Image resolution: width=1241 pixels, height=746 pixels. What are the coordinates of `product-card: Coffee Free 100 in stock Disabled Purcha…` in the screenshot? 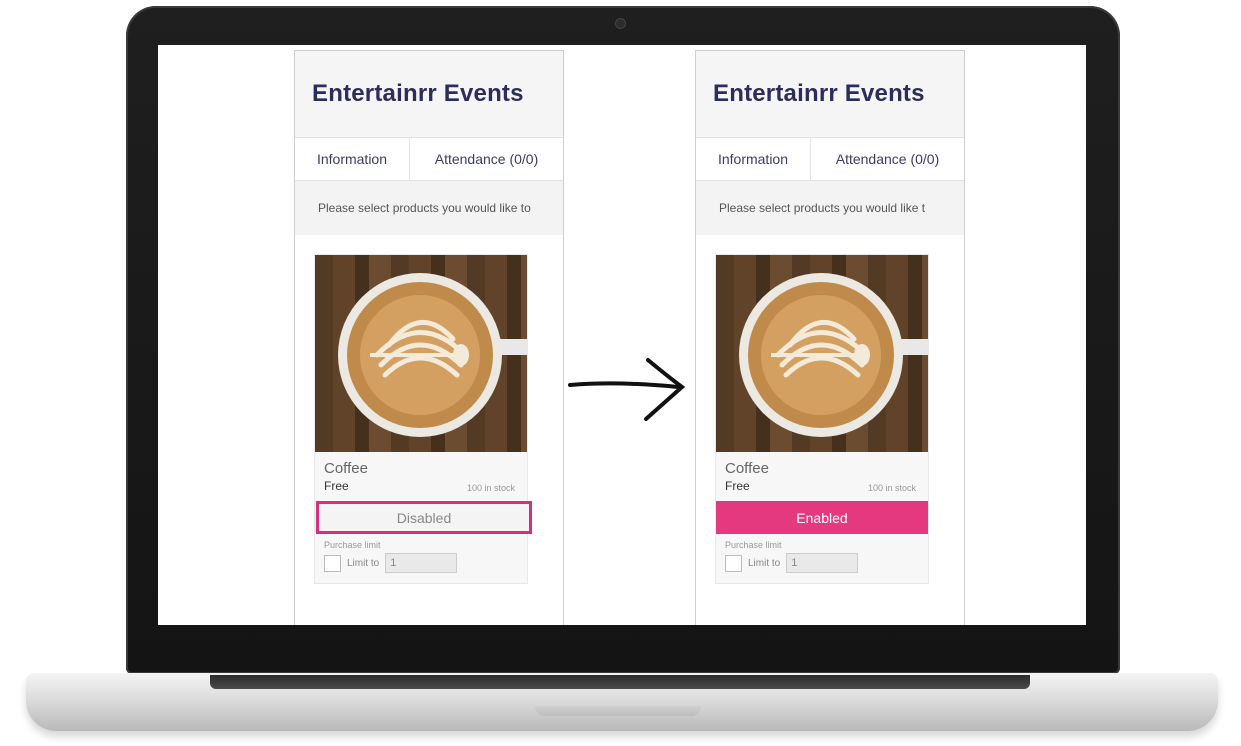 It's located at (423, 419).